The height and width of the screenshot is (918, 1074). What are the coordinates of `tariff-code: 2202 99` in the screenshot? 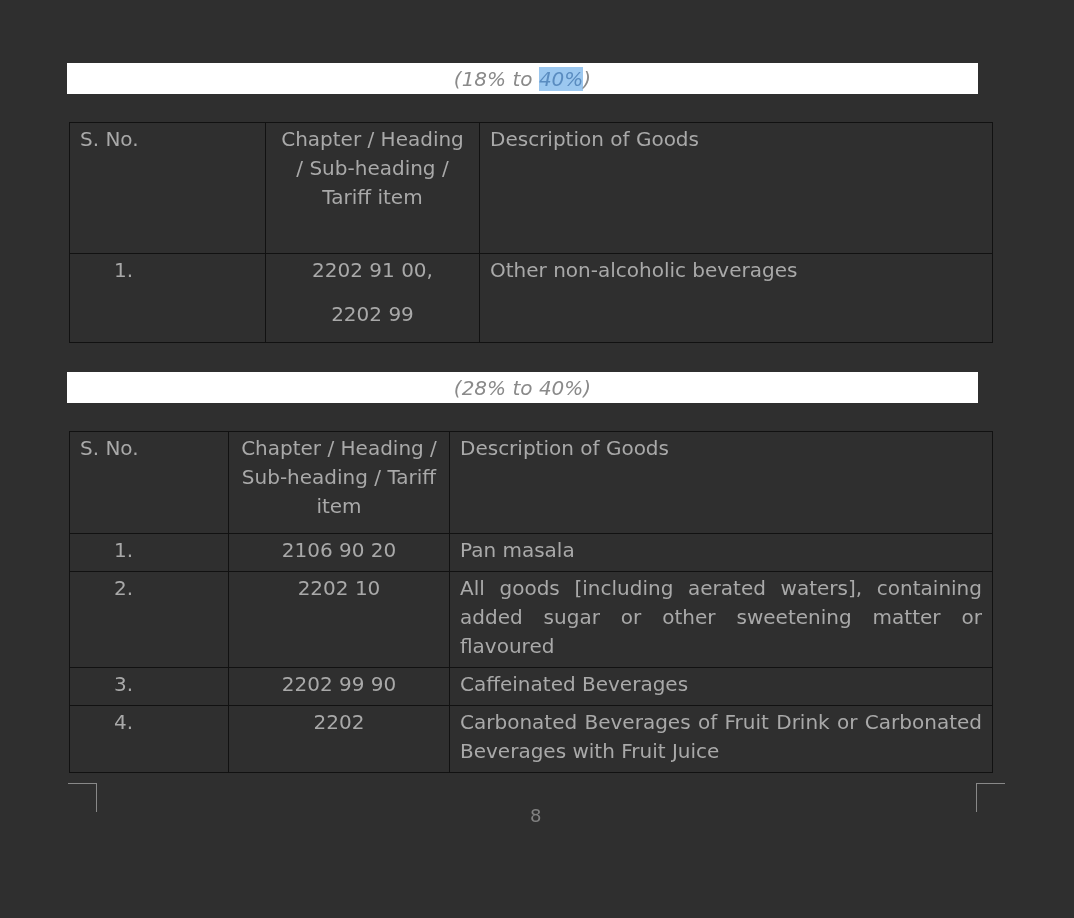 It's located at (372, 314).